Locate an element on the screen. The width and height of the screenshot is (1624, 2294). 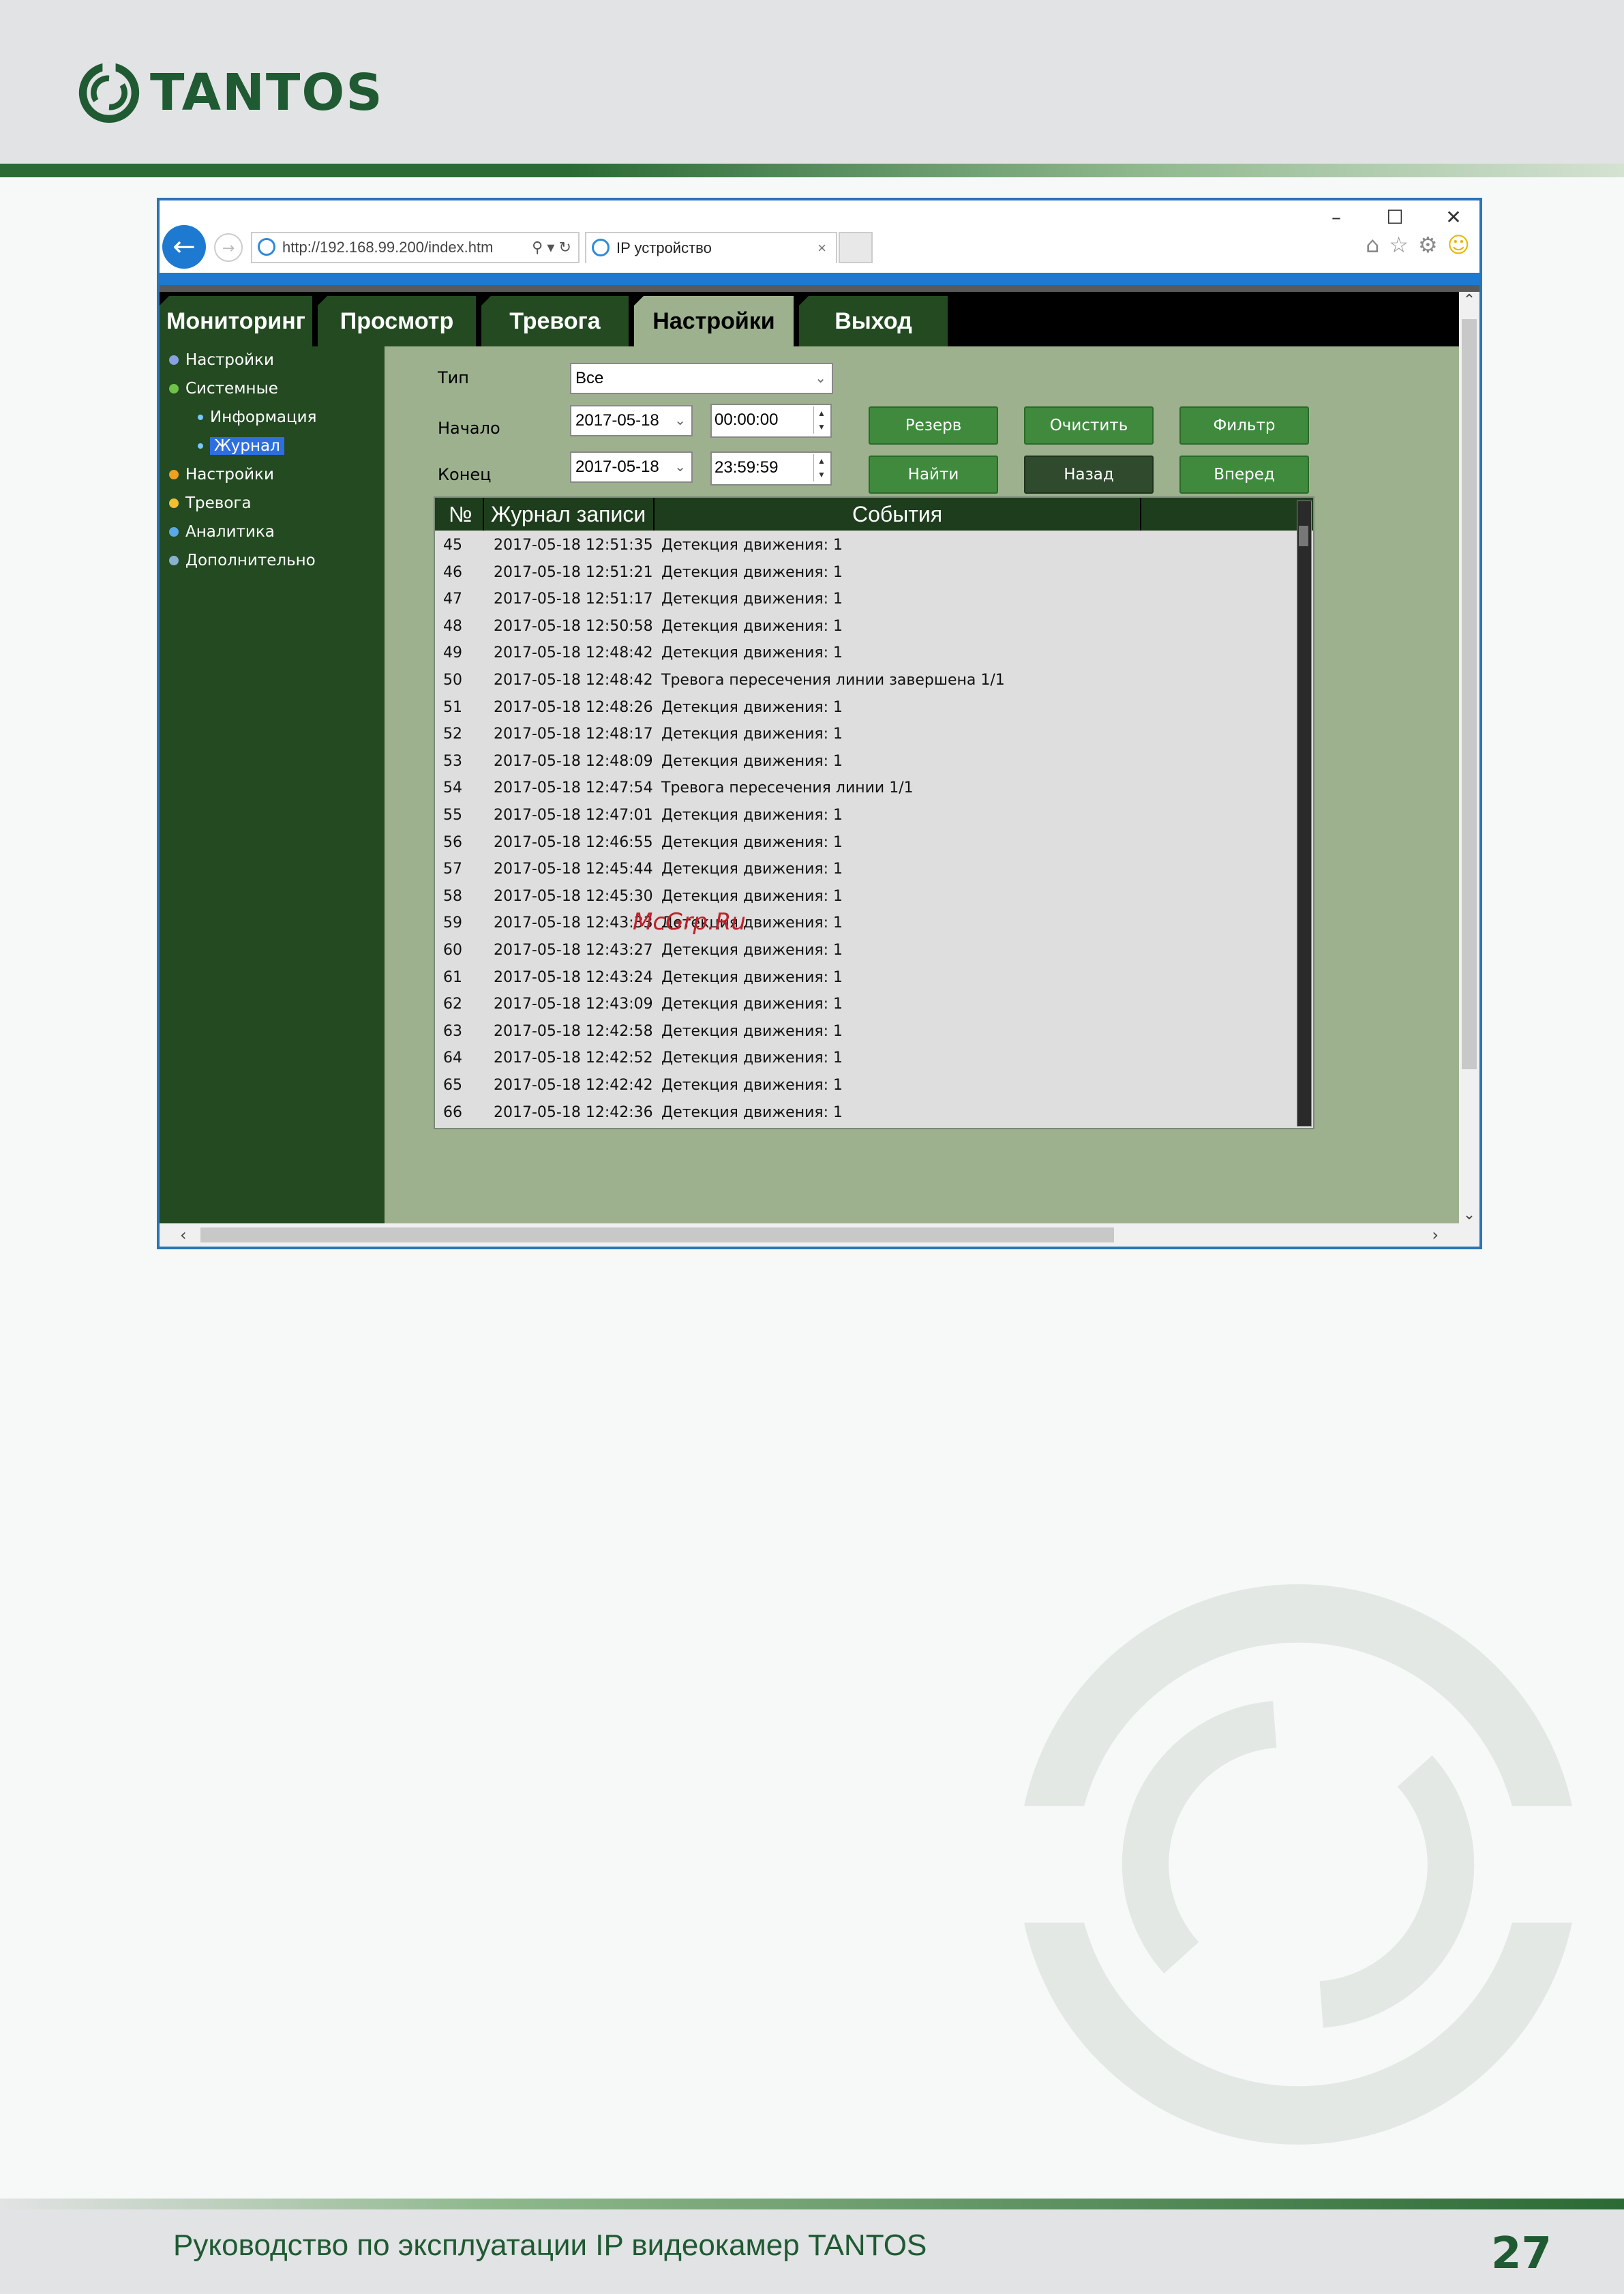
scroll-right-icon: › is located at coordinates (1435, 1235).